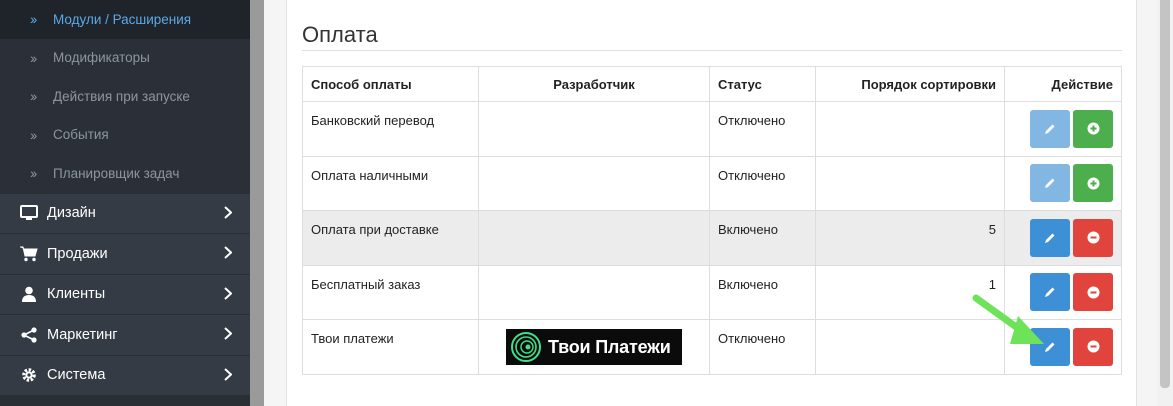  What do you see at coordinates (71, 213) in the screenshot?
I see `sidebar-item-label: Дизайн` at bounding box center [71, 213].